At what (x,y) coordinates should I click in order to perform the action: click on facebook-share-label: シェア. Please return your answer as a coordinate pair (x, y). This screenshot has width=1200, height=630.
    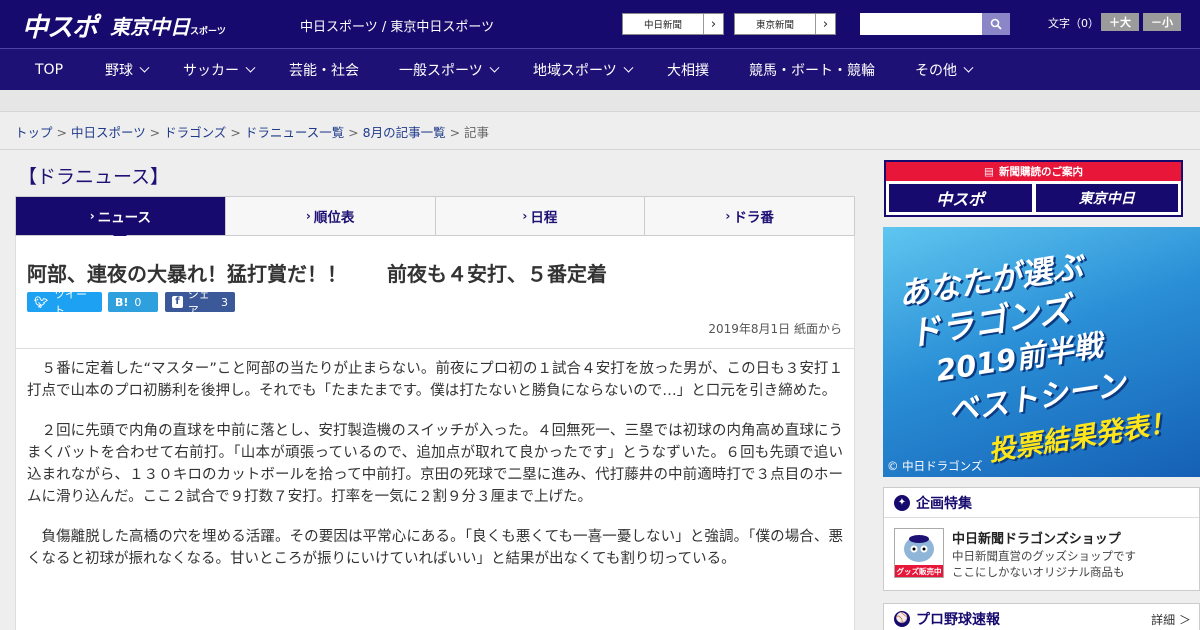
    Looking at the image, I should click on (198, 302).